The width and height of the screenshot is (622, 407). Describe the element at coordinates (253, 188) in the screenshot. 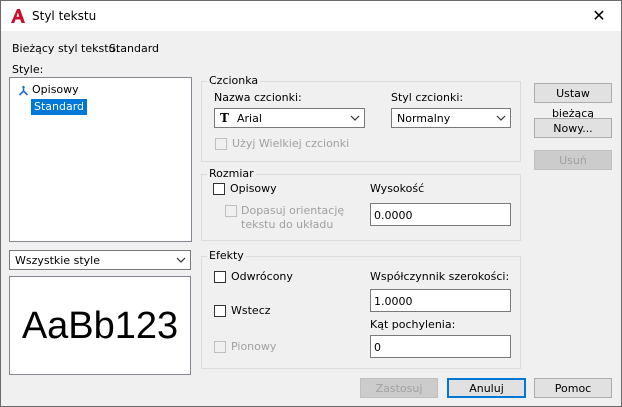

I see `annotative-label: Opisowy` at that location.